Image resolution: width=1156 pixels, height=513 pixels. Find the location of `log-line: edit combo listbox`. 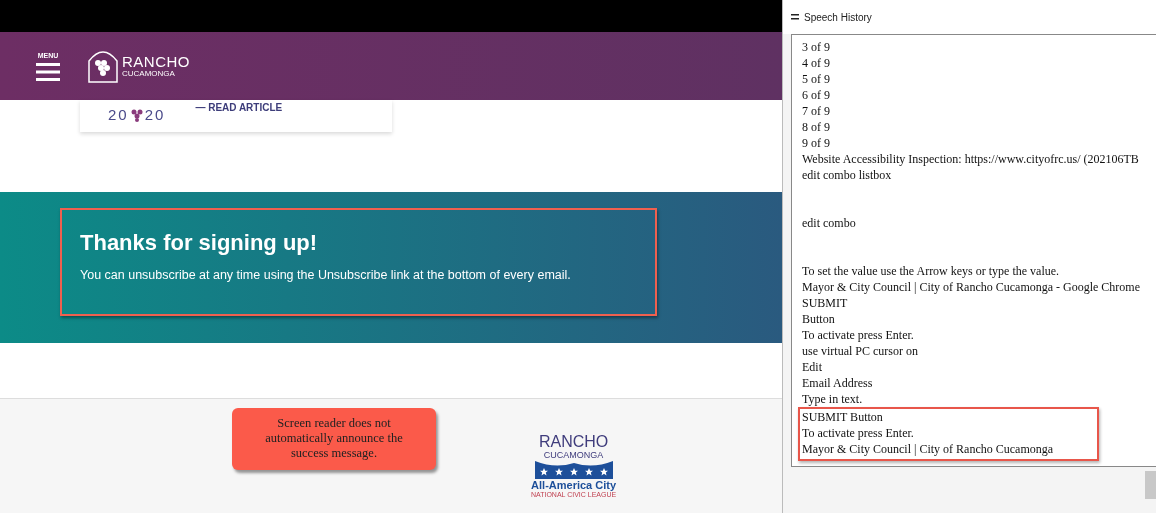

log-line: edit combo listbox is located at coordinates (847, 175).